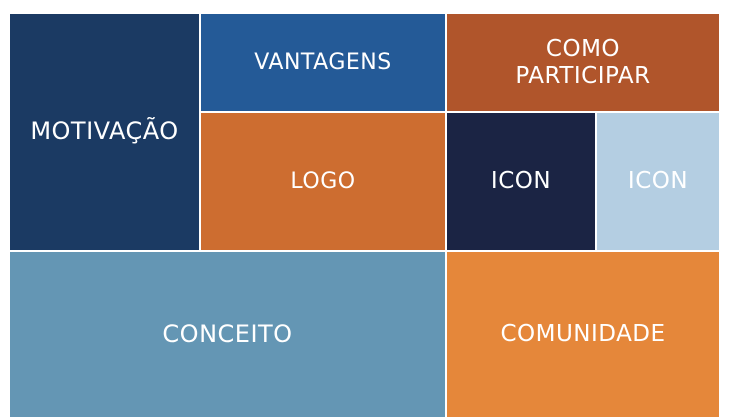 The height and width of the screenshot is (417, 729). Describe the element at coordinates (583, 49) in the screenshot. I see `tile-como-participar-line1: COMO` at that location.